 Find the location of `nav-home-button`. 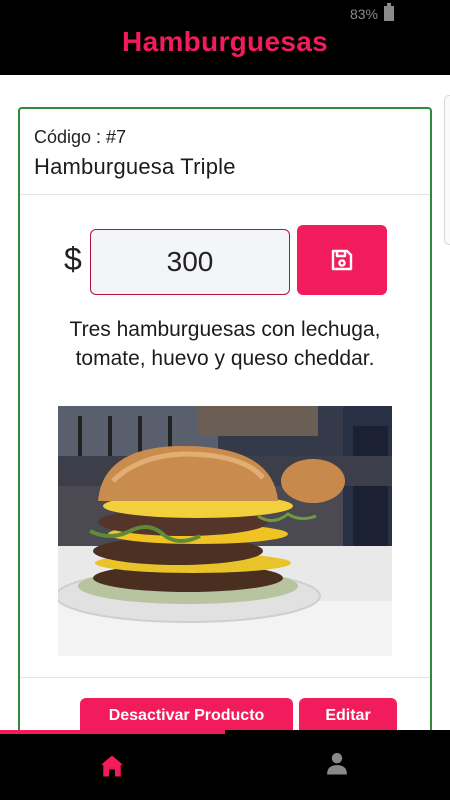

nav-home-button is located at coordinates (113, 767).